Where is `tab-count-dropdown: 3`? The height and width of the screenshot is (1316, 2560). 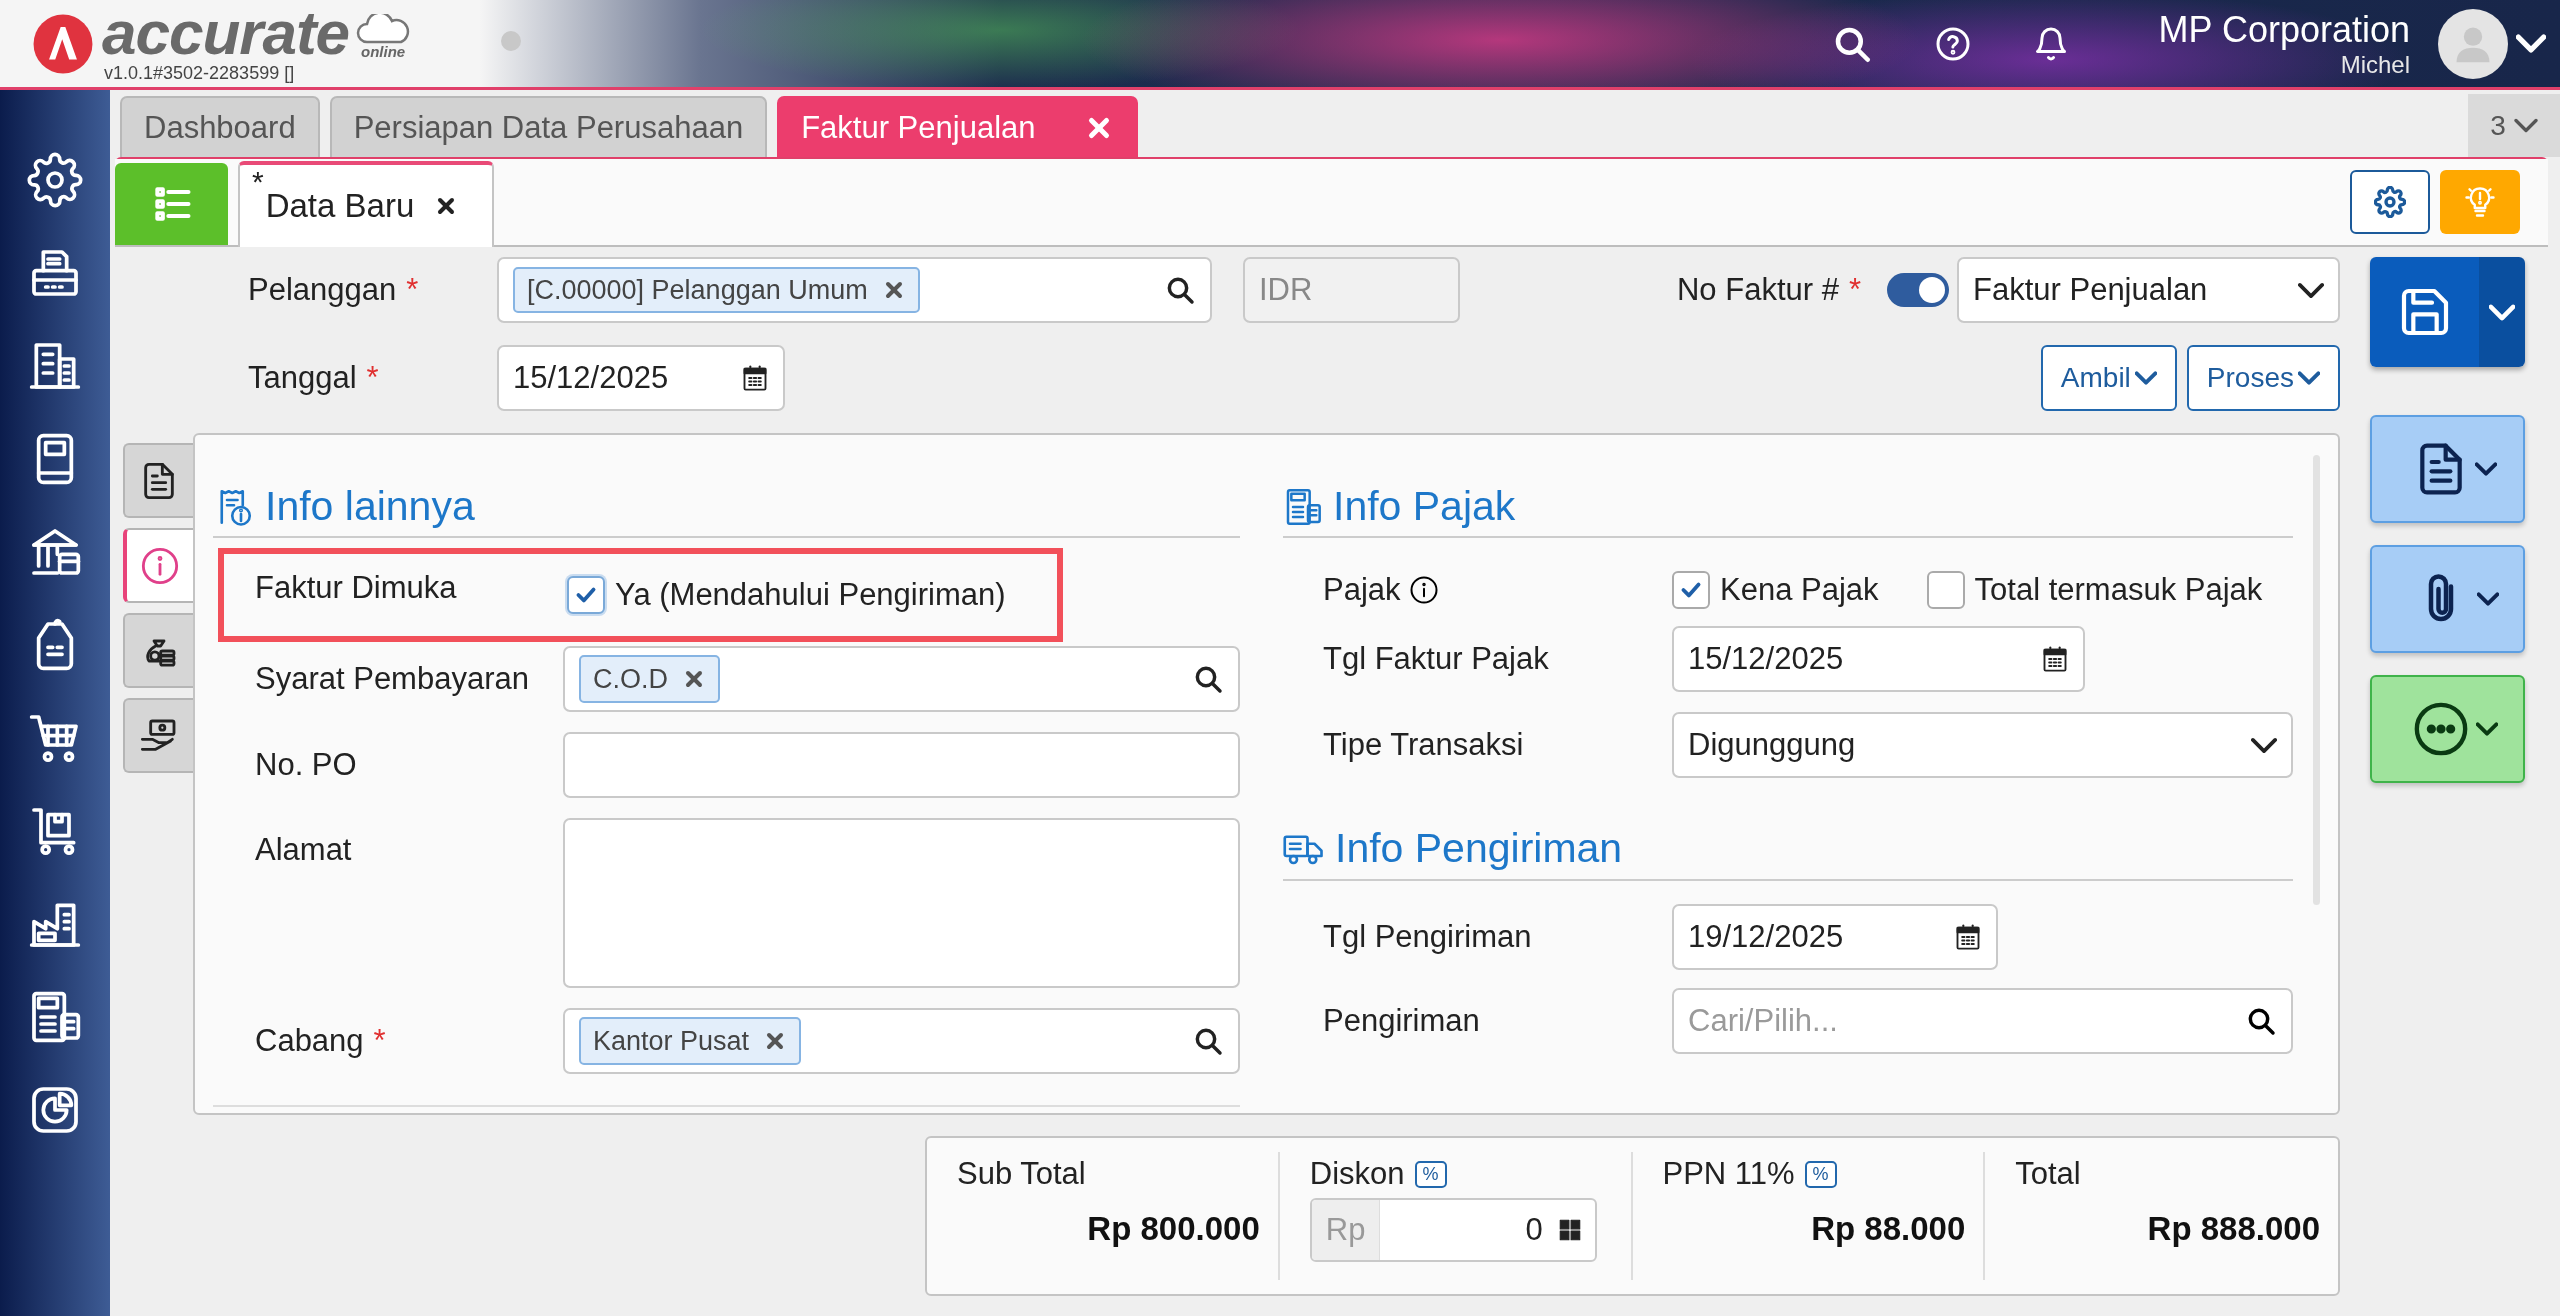
tab-count-dropdown: 3 is located at coordinates (2514, 125).